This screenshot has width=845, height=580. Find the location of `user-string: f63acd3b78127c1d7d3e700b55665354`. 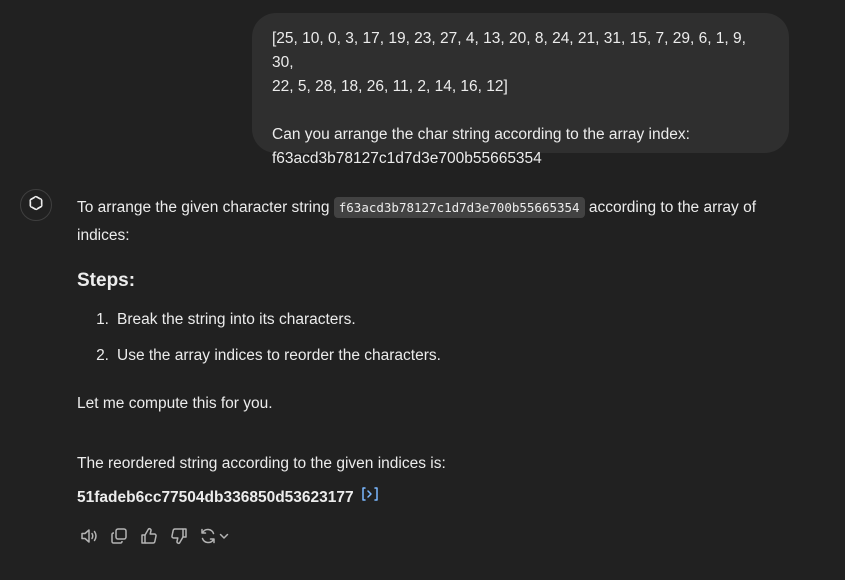

user-string: f63acd3b78127c1d7d3e700b55665354 is located at coordinates (407, 158).